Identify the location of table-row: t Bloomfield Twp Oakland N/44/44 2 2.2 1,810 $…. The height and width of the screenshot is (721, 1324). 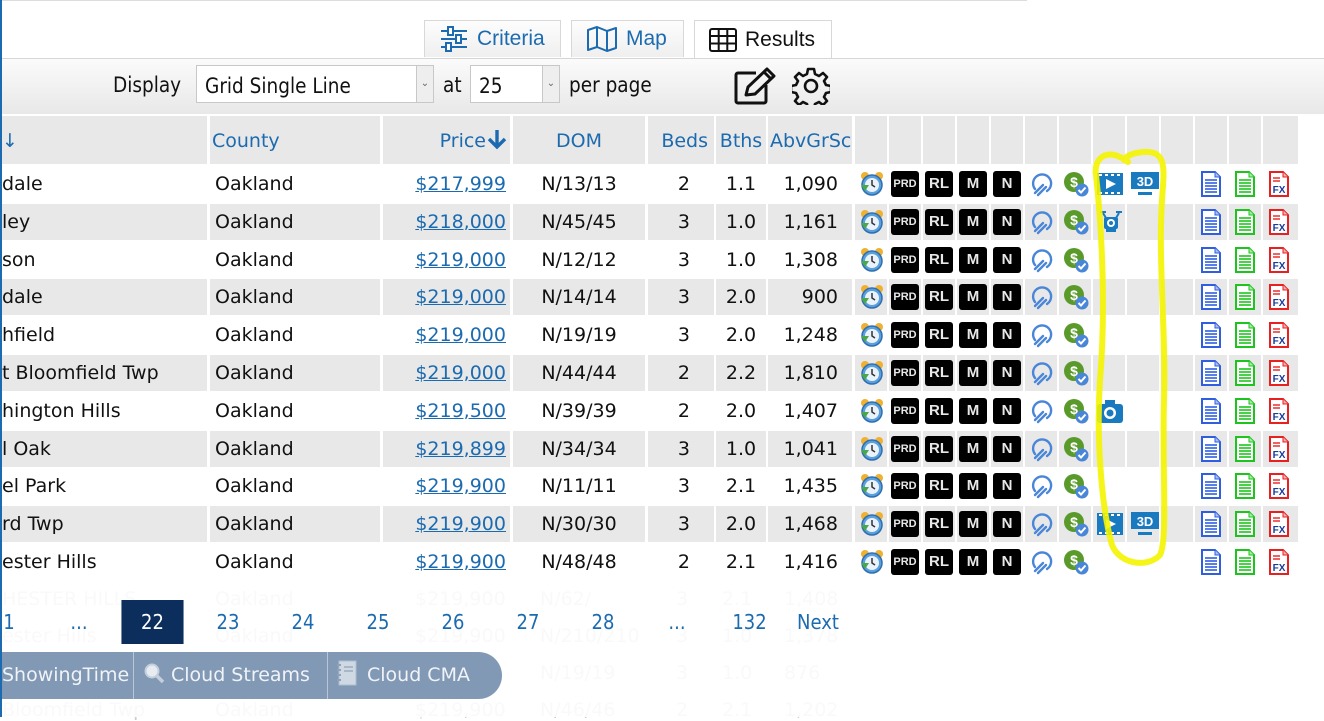
(650, 373).